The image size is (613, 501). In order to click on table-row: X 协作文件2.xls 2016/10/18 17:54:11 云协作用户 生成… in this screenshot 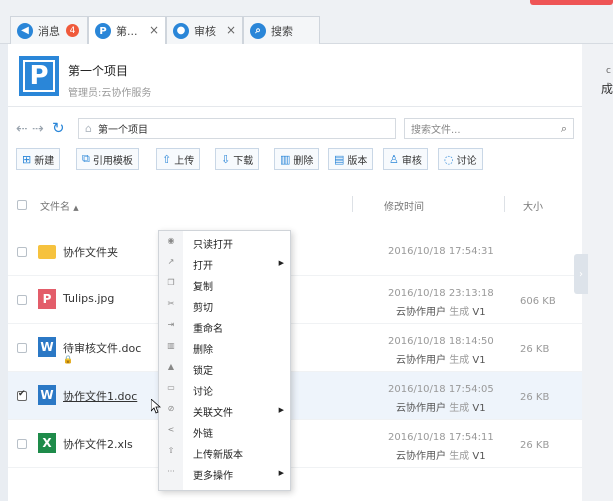, I will do `click(295, 444)`.